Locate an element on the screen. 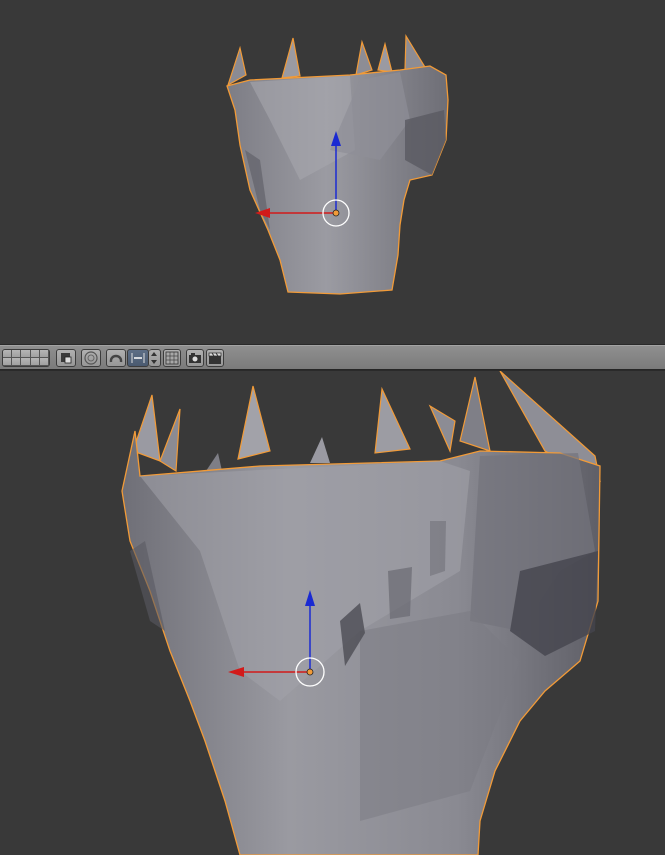  lock-icon is located at coordinates (66, 358).